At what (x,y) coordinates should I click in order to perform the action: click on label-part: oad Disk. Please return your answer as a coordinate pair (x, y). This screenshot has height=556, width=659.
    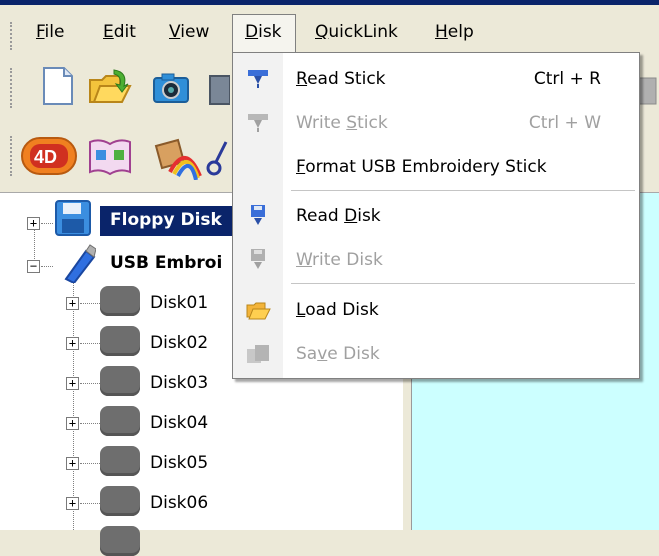
    Looking at the image, I should click on (342, 310).